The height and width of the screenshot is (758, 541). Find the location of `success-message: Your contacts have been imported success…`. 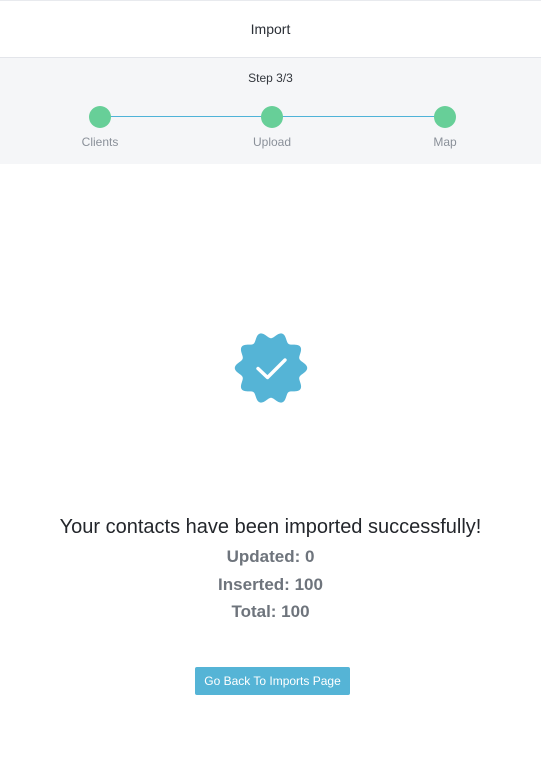

success-message: Your contacts have been imported success… is located at coordinates (270, 527).